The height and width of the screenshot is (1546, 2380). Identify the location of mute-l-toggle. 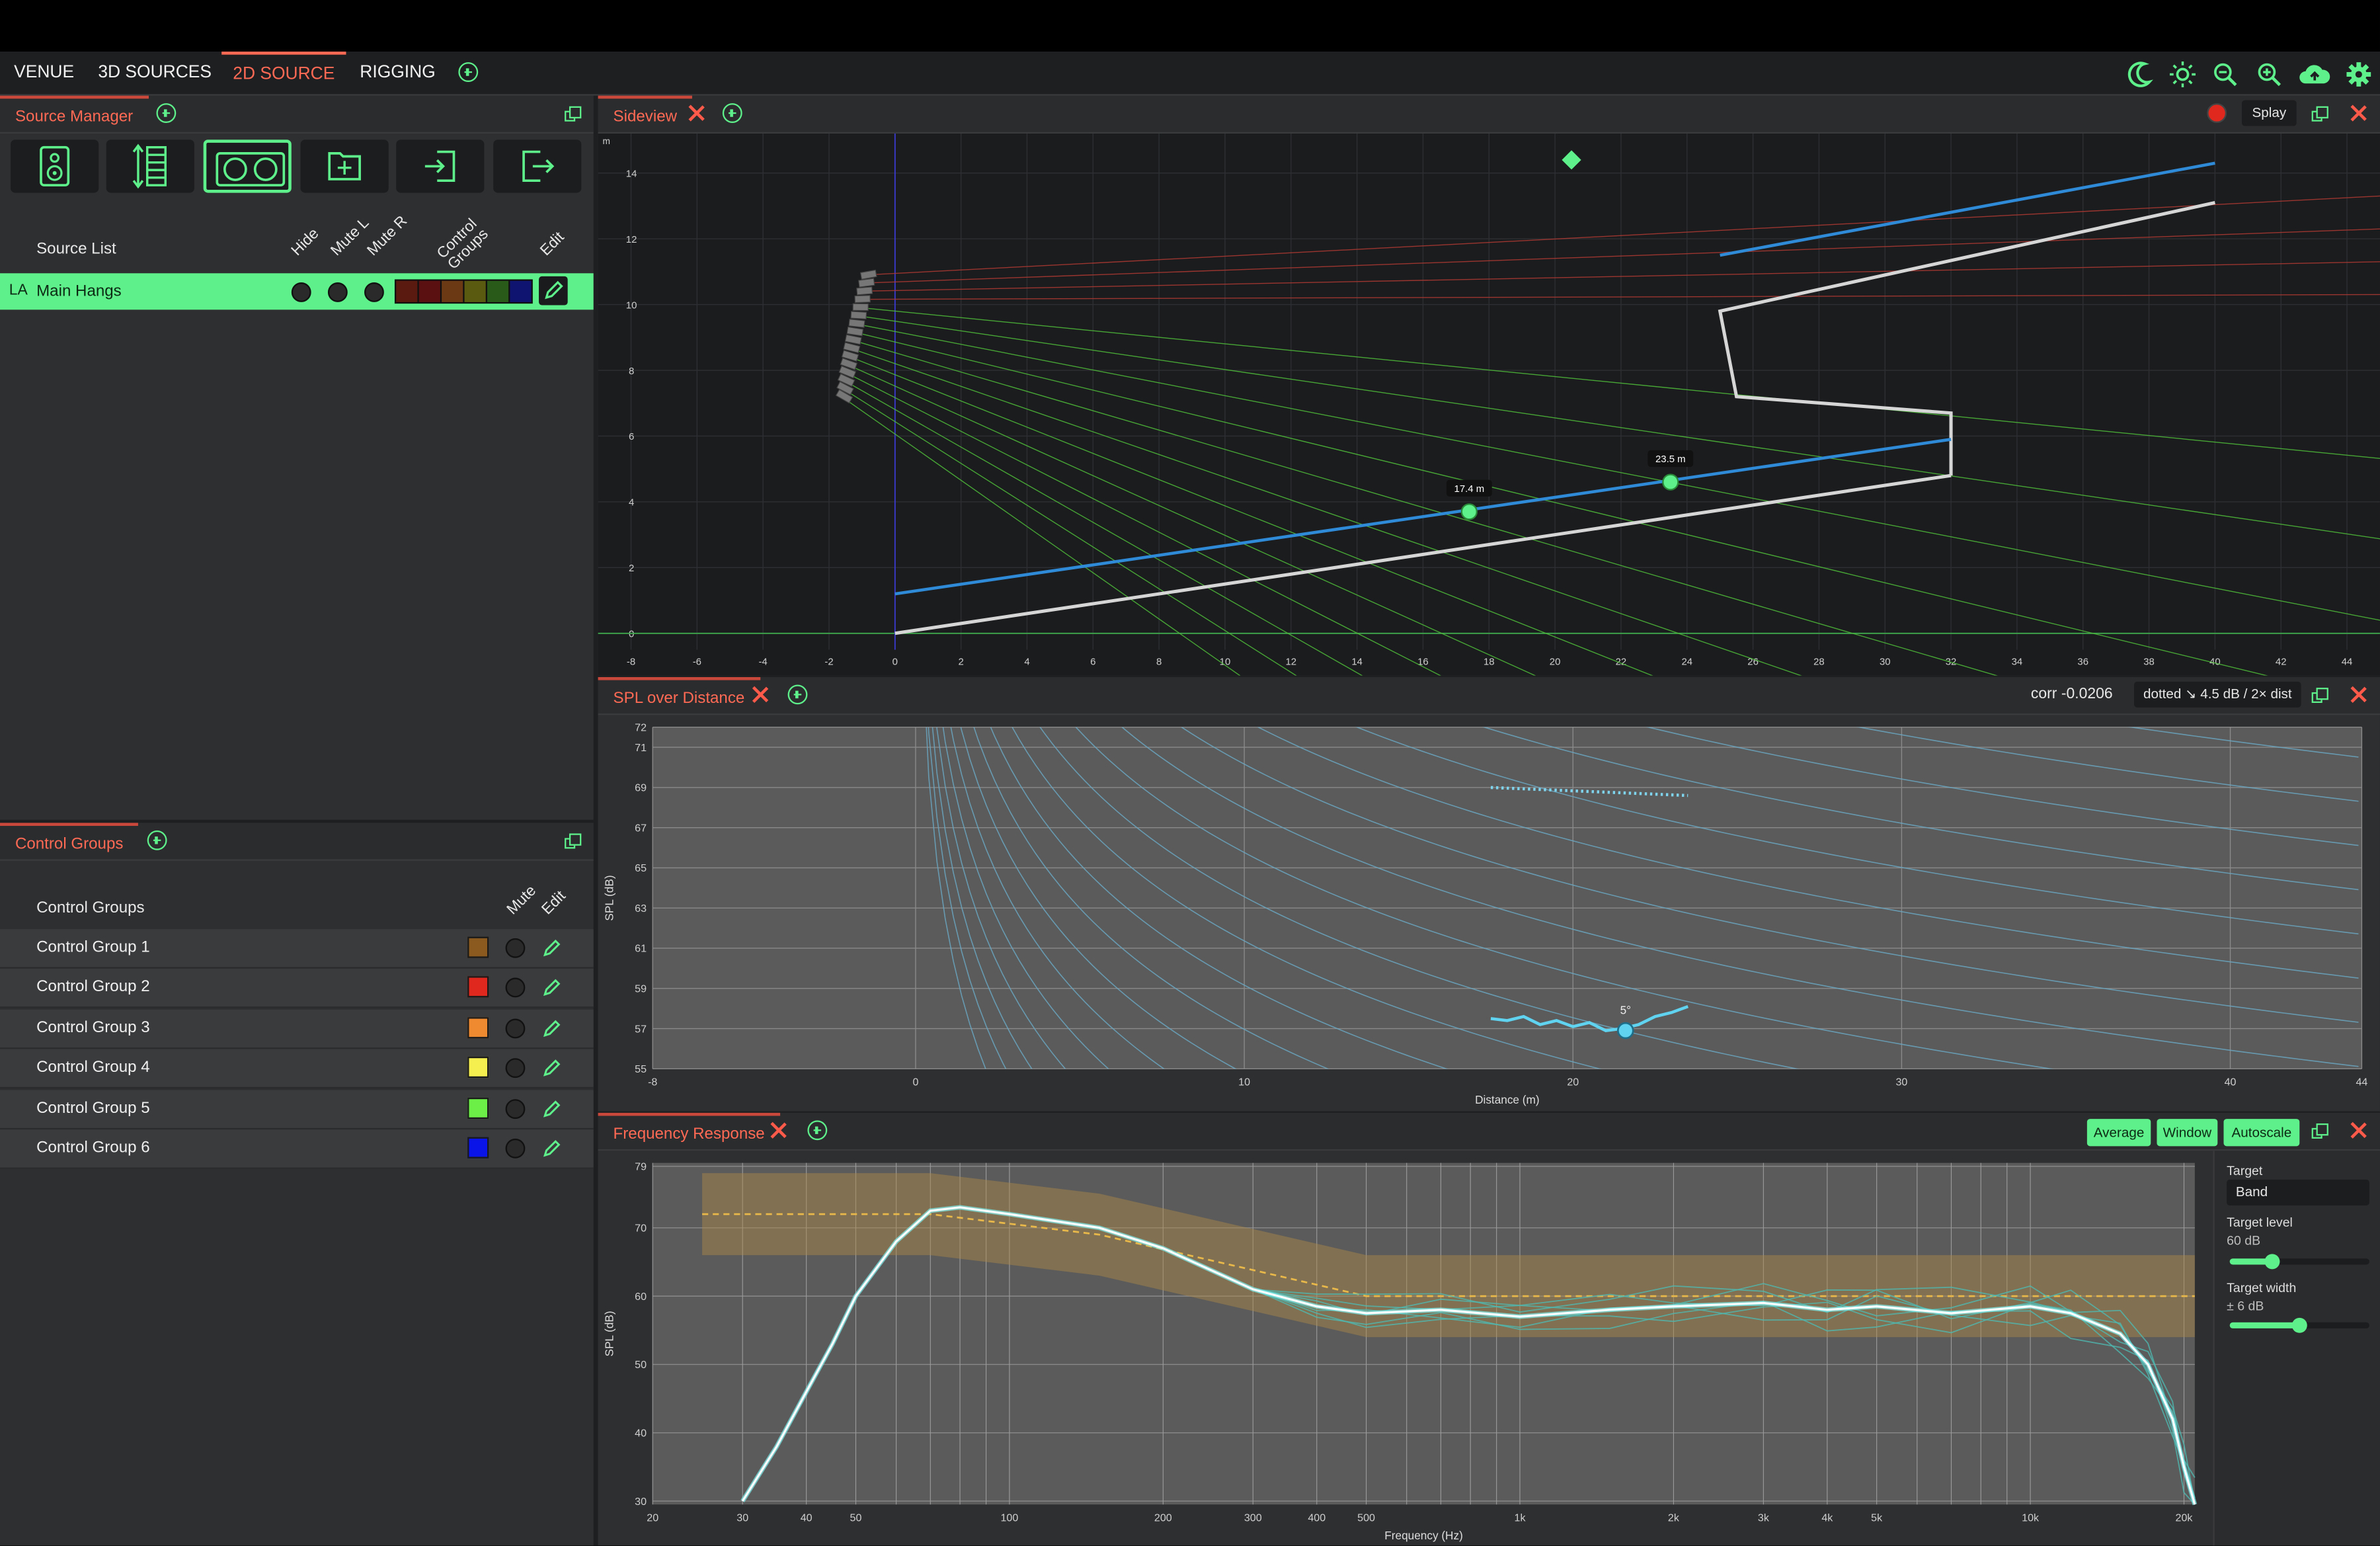
(337, 291).